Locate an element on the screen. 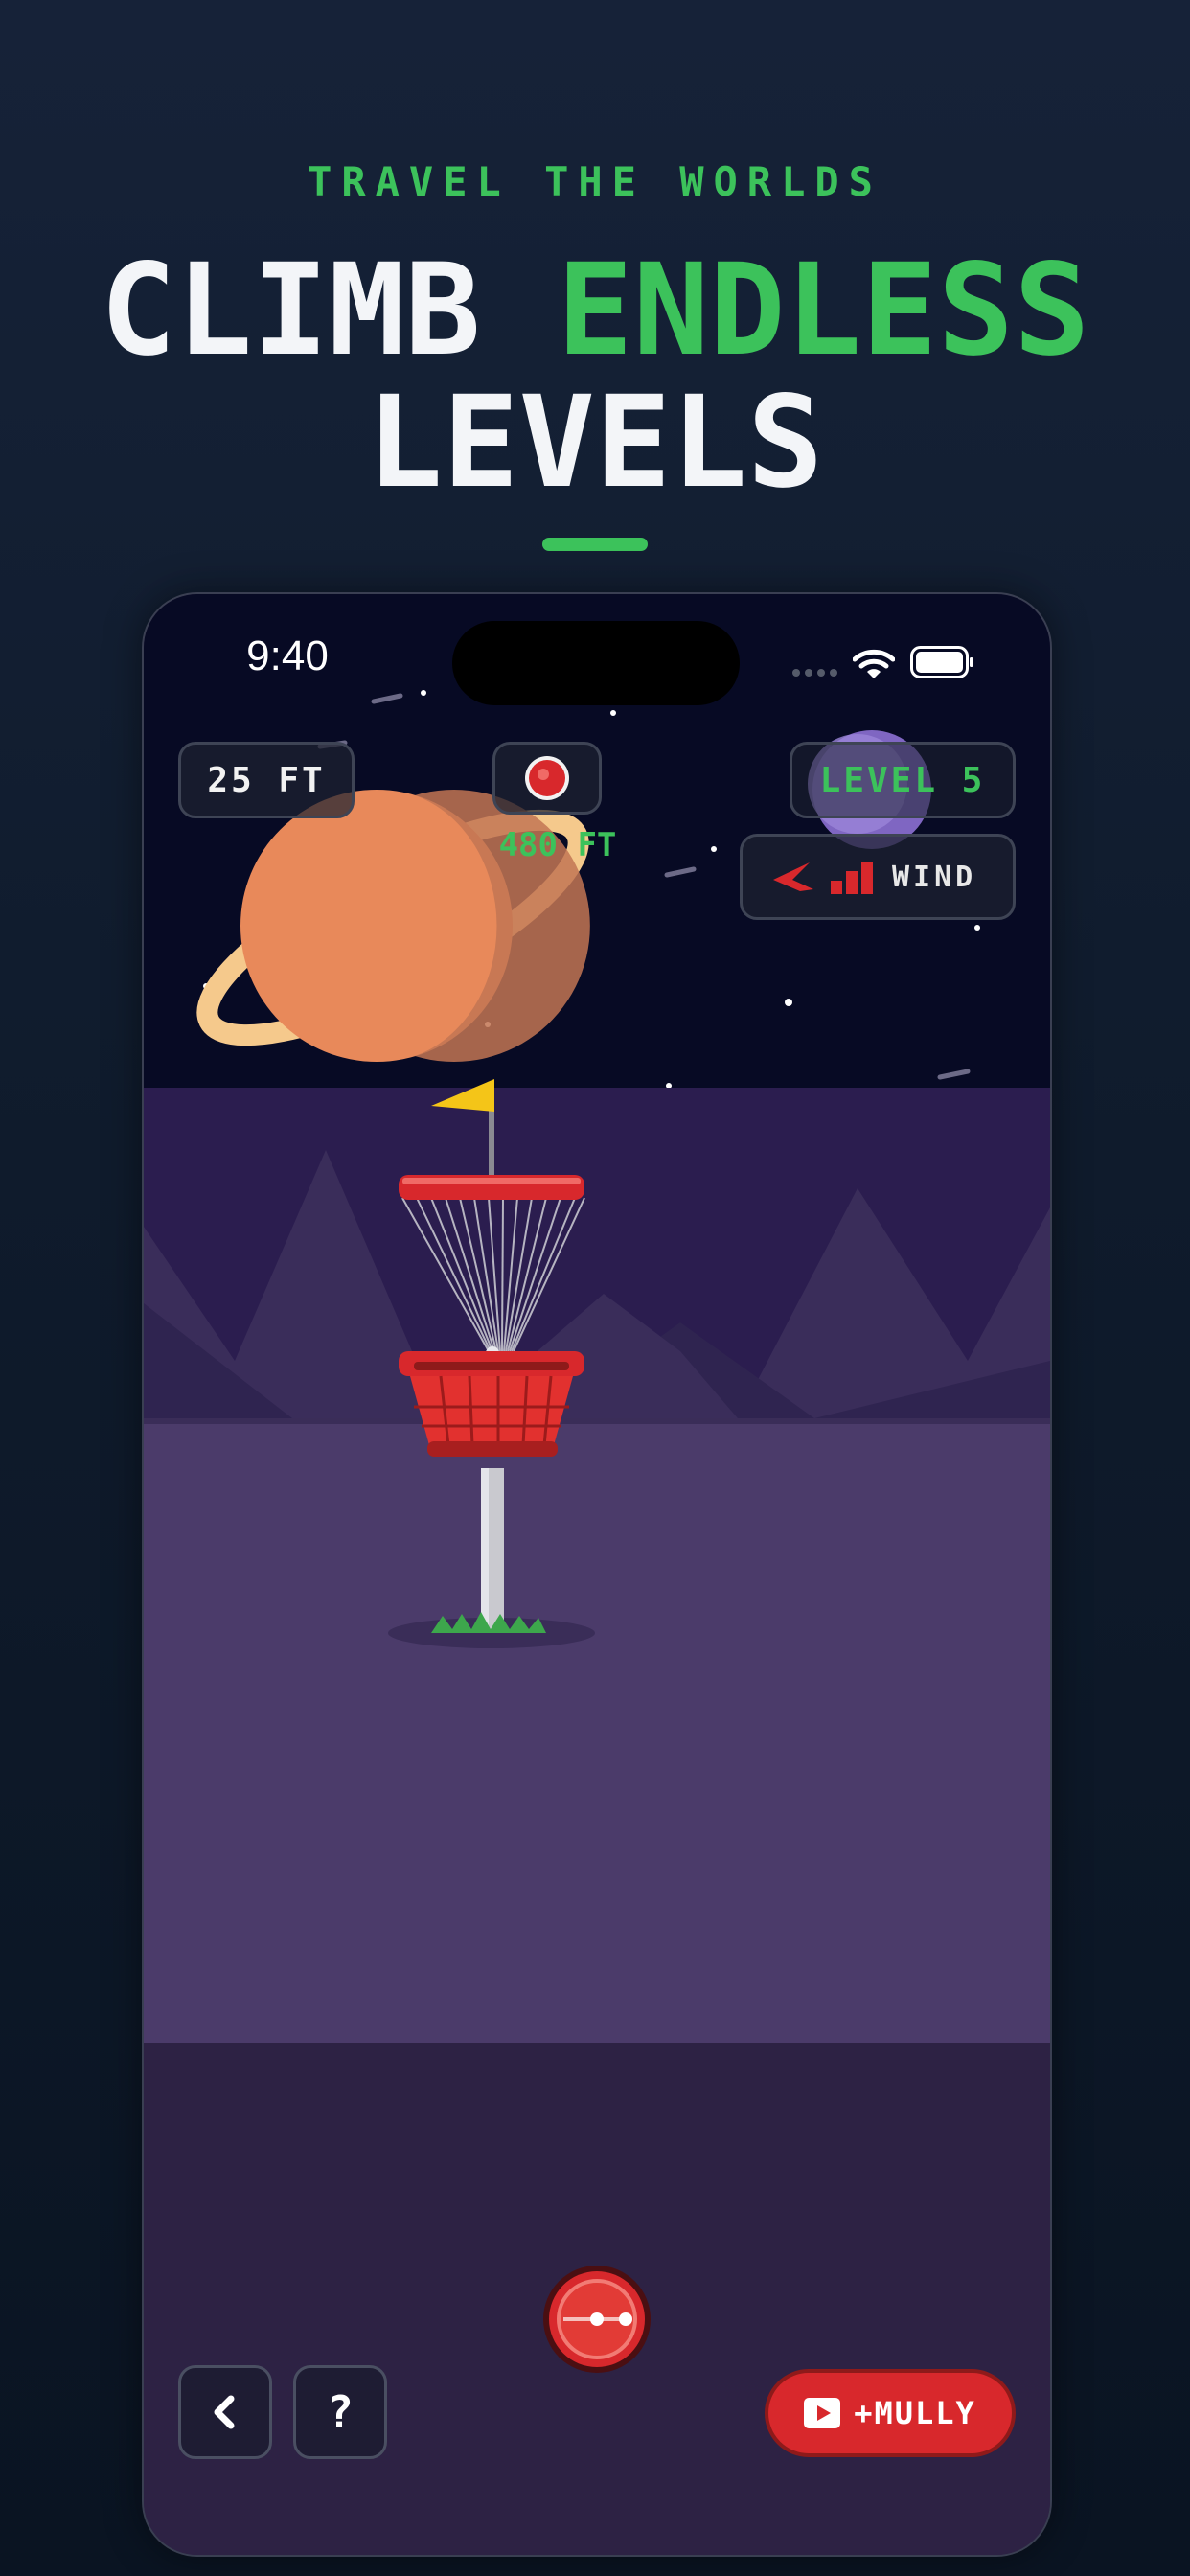  promo-headline: CLIMB ENDLESS LEVELS is located at coordinates (595, 376).